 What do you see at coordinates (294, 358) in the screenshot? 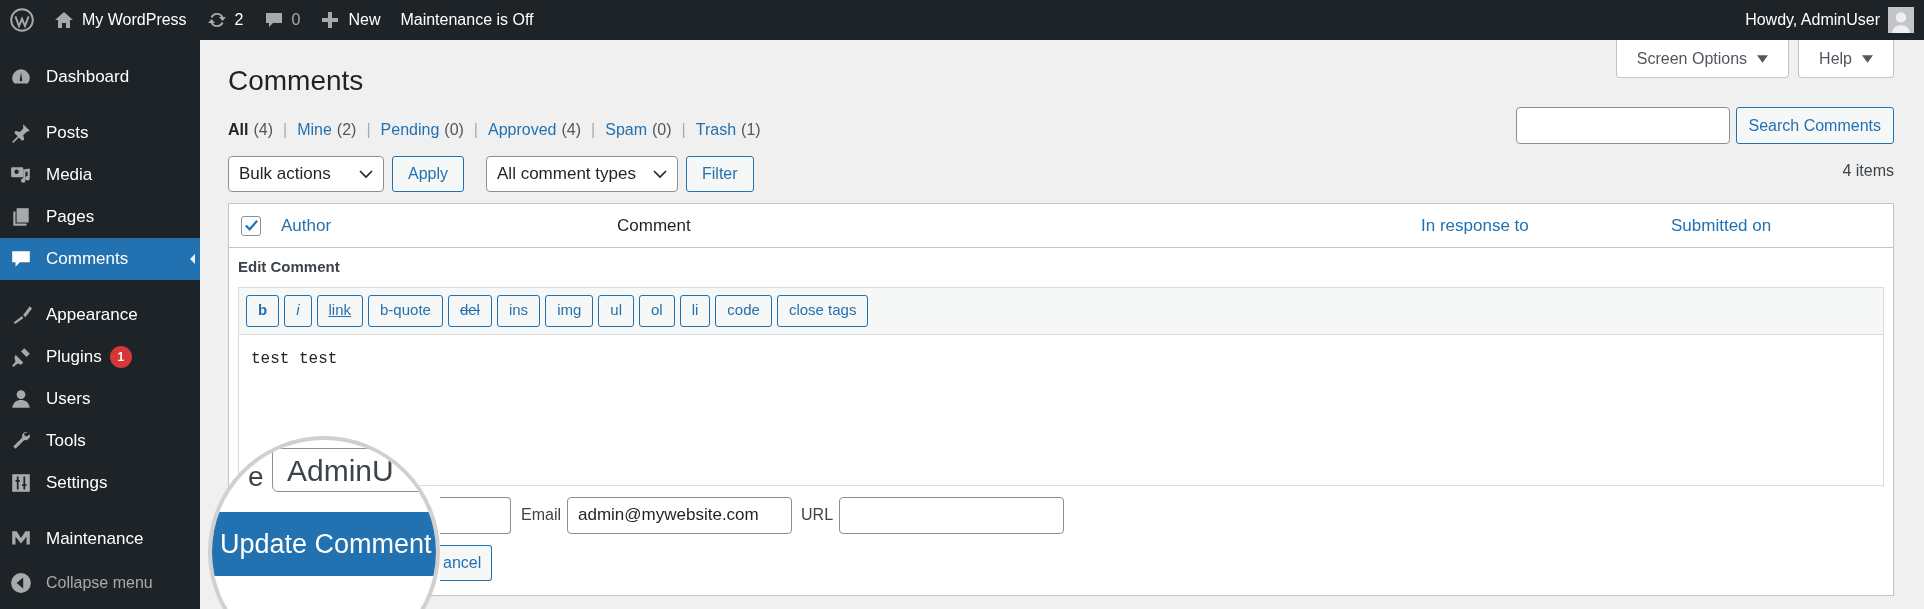
I see `comment-text: test test` at bounding box center [294, 358].